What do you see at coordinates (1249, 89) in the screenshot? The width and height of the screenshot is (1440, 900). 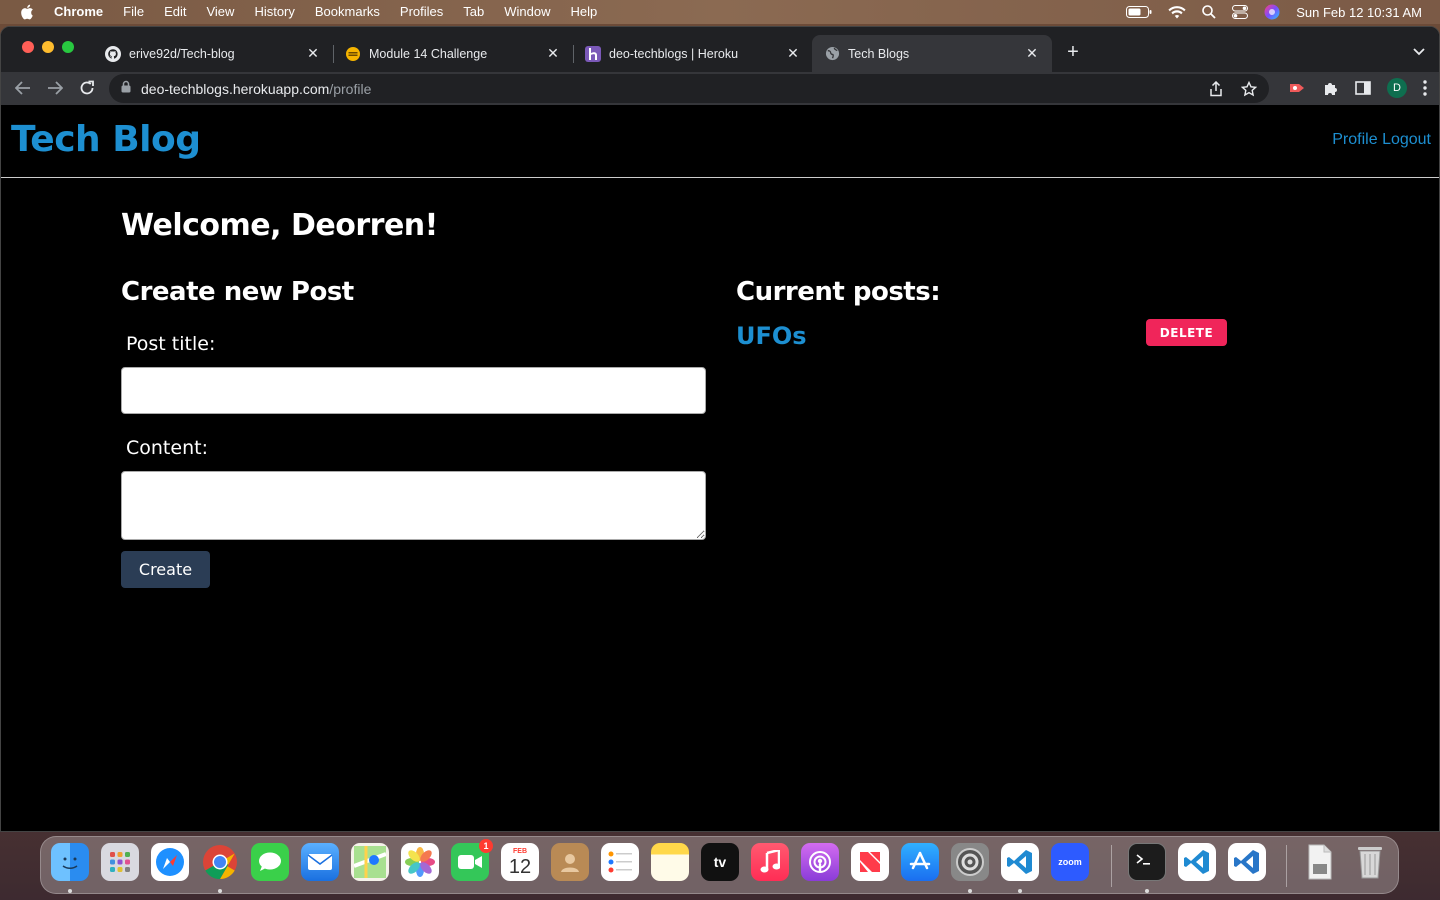 I see `bookmark-star-icon` at bounding box center [1249, 89].